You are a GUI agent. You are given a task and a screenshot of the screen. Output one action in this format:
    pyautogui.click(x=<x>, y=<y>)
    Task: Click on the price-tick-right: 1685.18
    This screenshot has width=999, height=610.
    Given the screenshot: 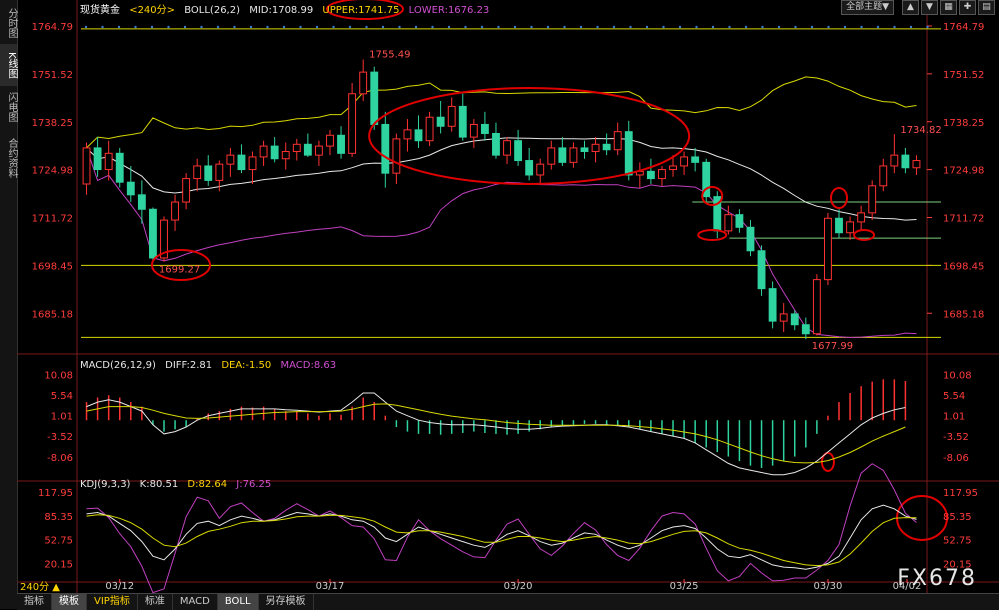 What is the action you would take?
    pyautogui.click(x=963, y=314)
    